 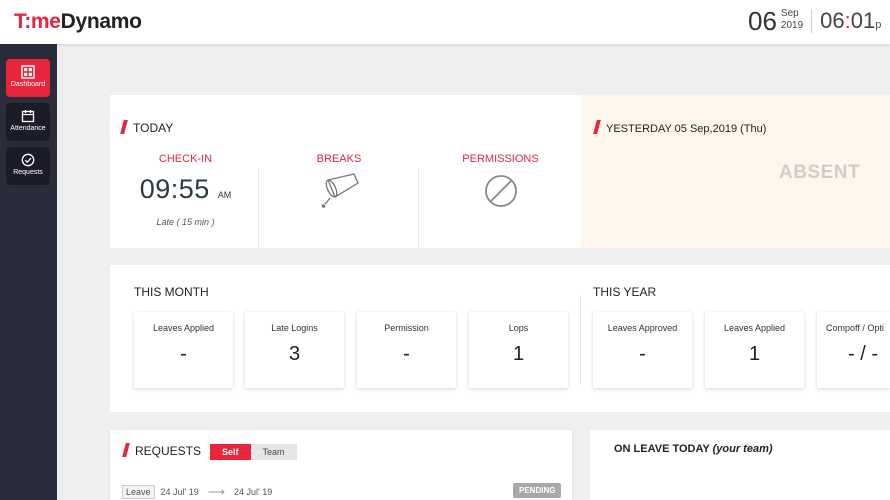 I want to click on top-bar: T:meDynamo 06 Sep 2019 06:01p, so click(x=445, y=22).